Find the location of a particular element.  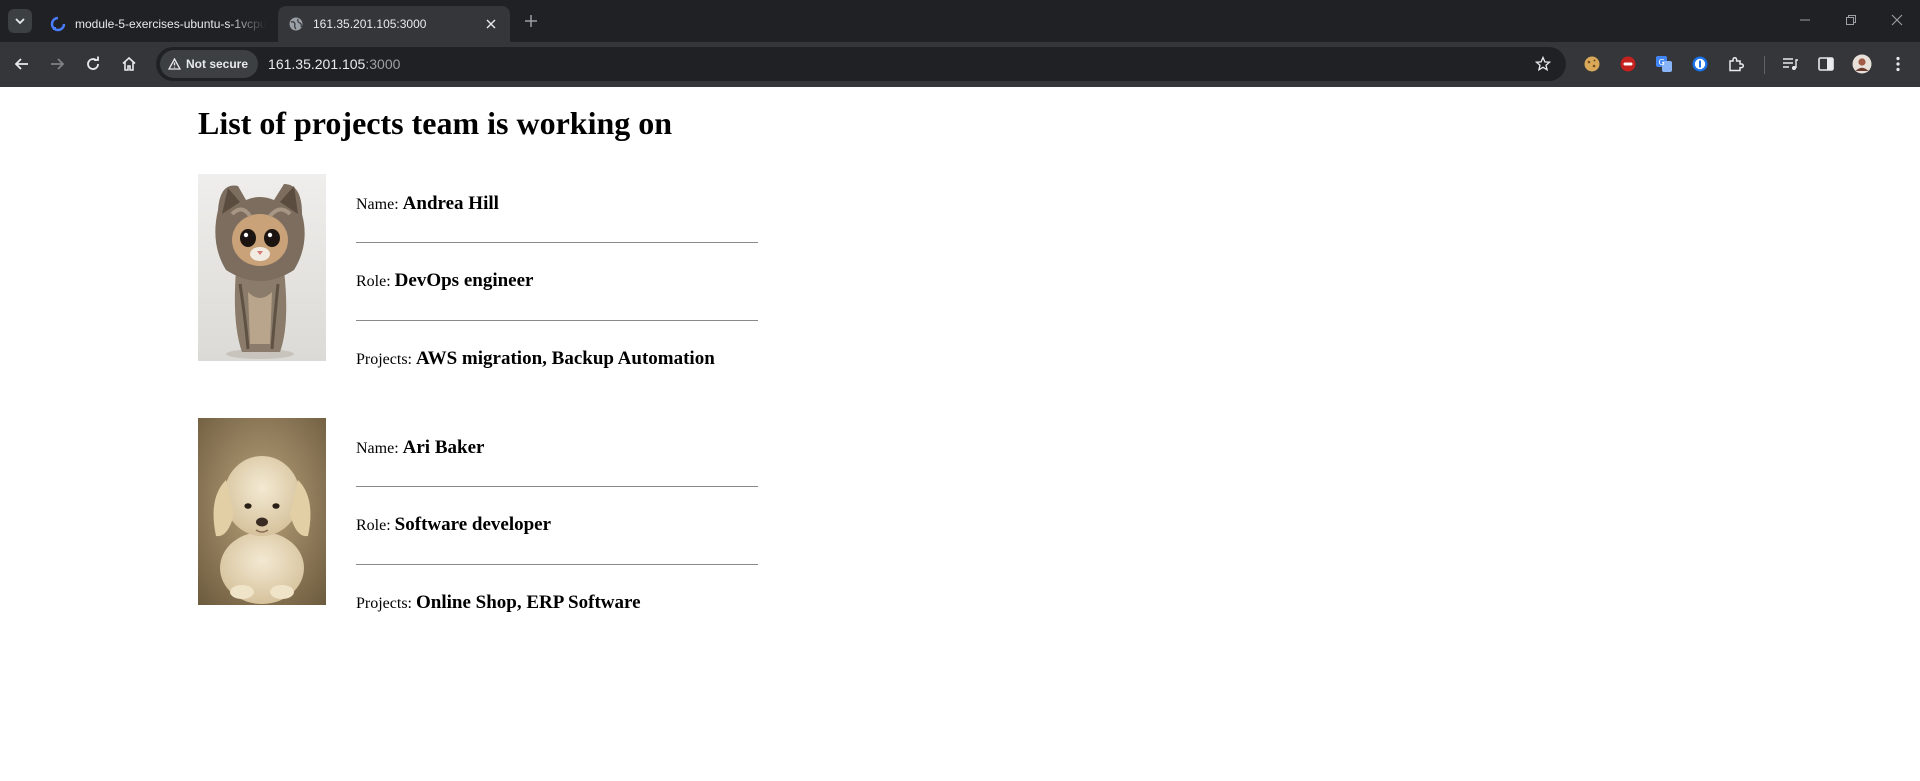

member-name-row: Name: Andrea Hill is located at coordinates (557, 204).